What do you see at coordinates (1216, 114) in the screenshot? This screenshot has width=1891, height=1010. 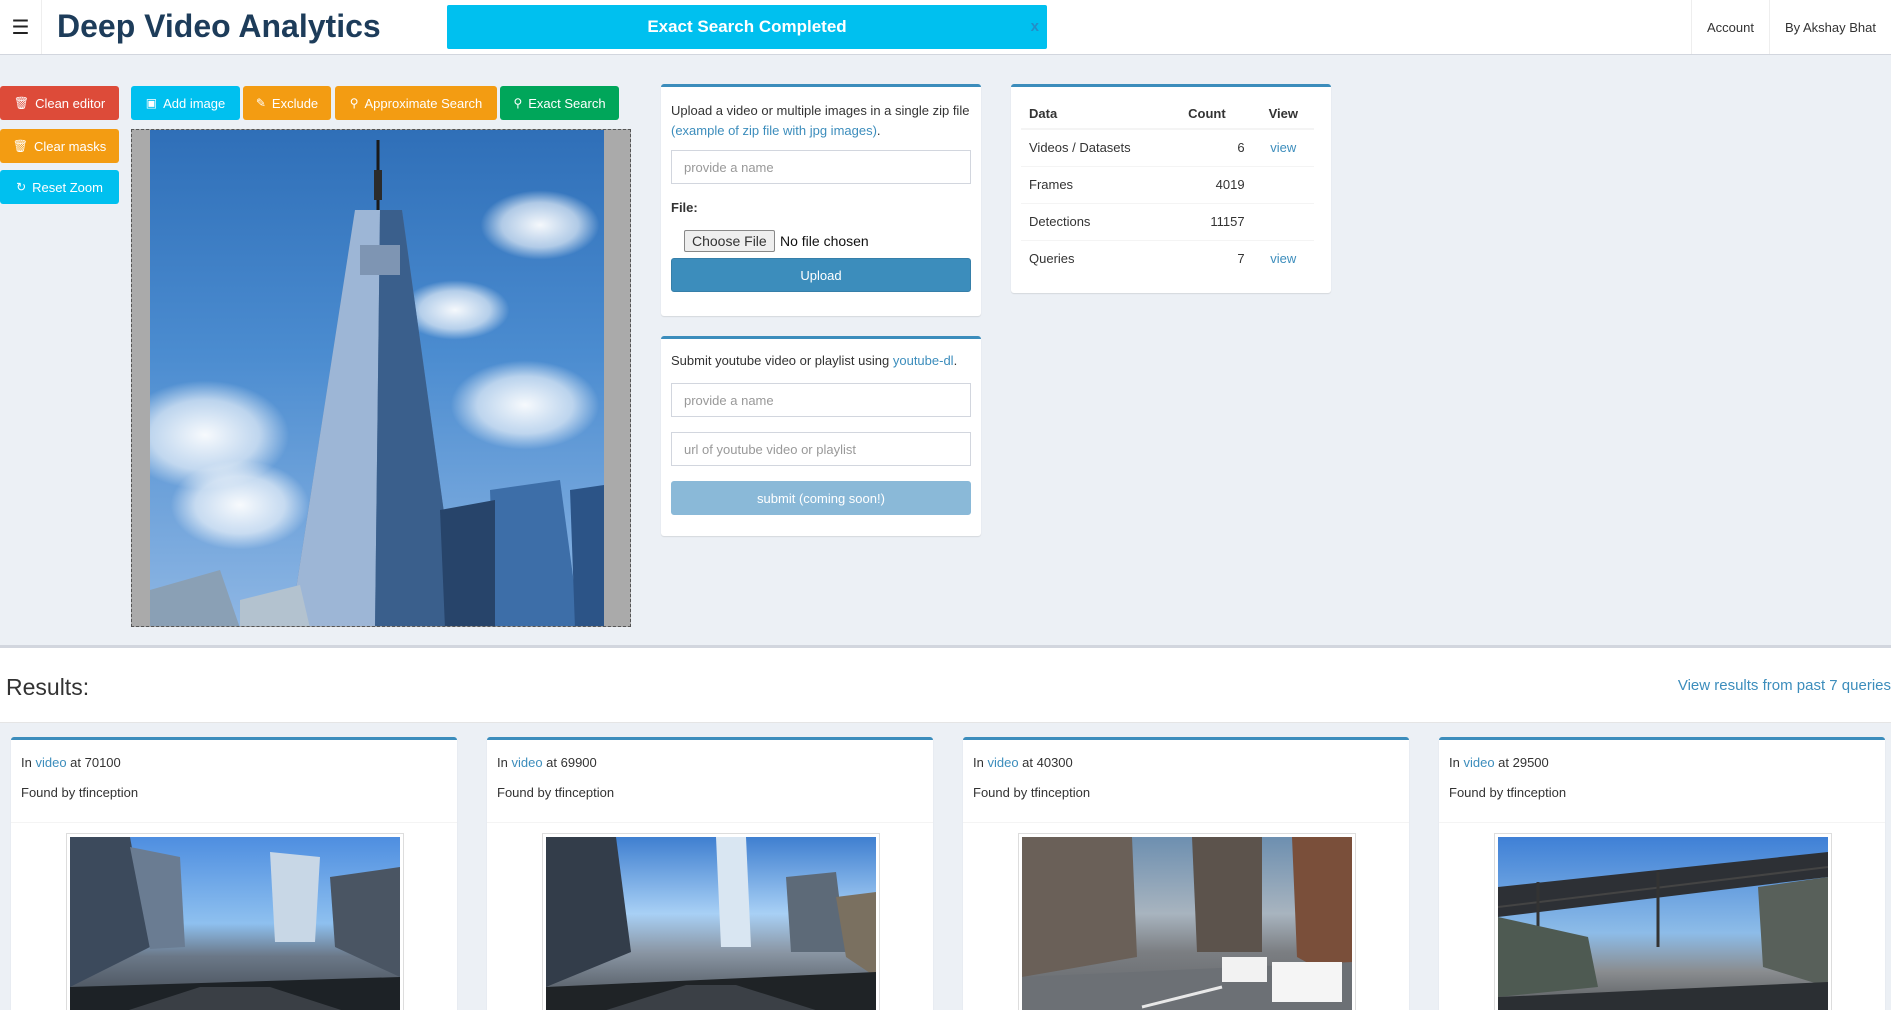 I see `column-header: Count` at bounding box center [1216, 114].